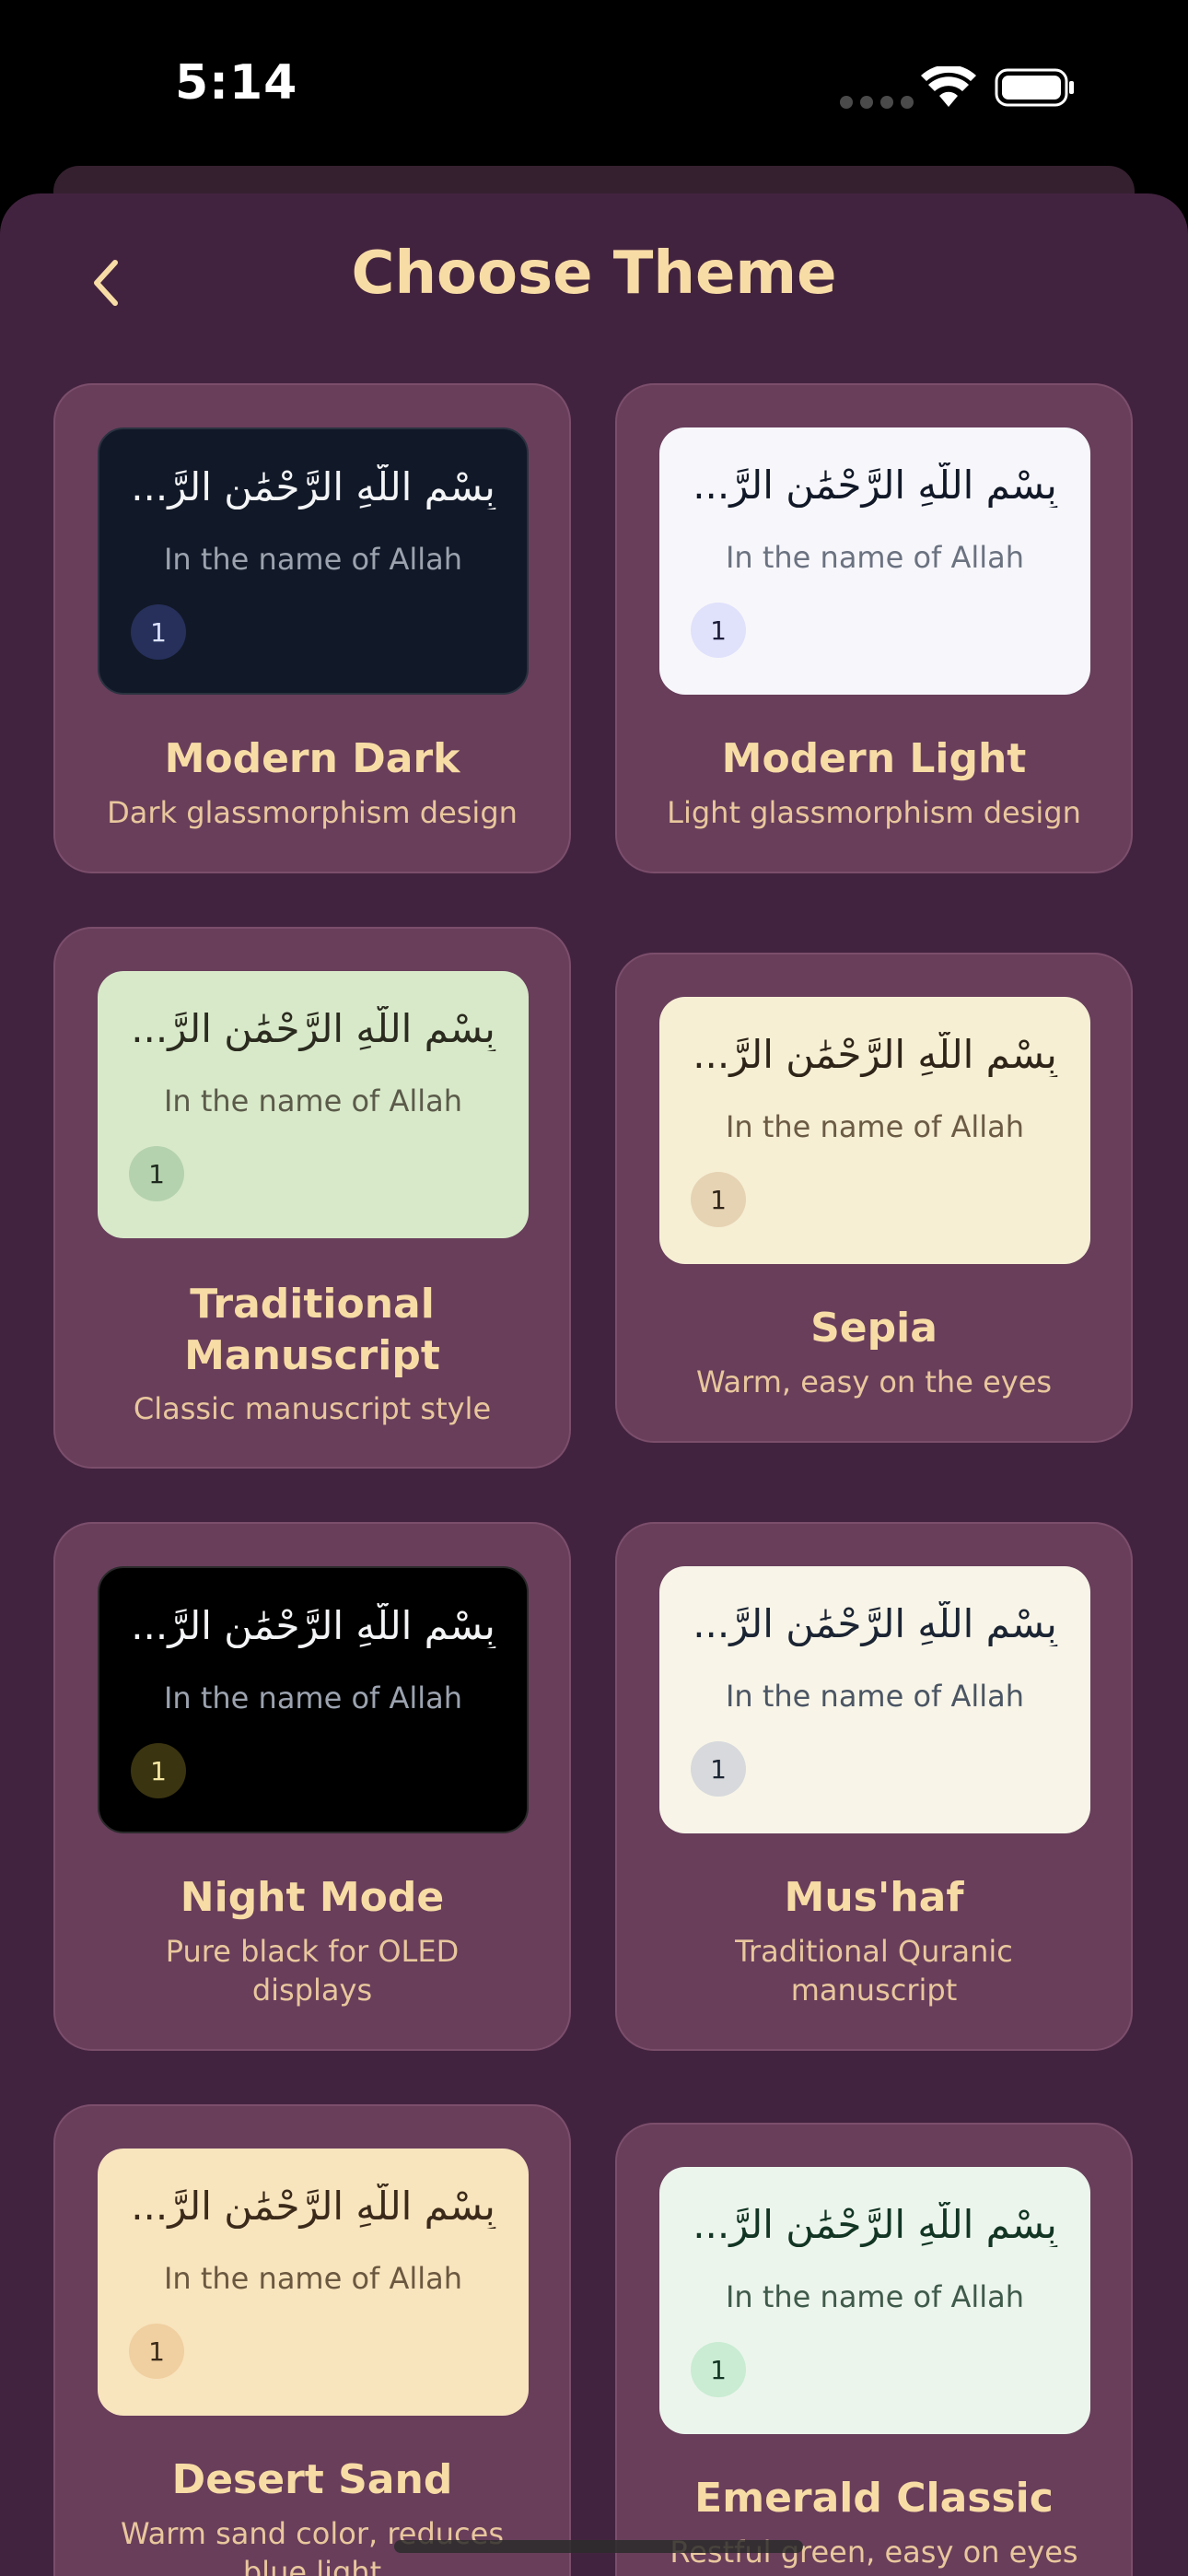 Image resolution: width=1188 pixels, height=2576 pixels. What do you see at coordinates (312, 1408) in the screenshot?
I see `theme-description: Classic manuscript style` at bounding box center [312, 1408].